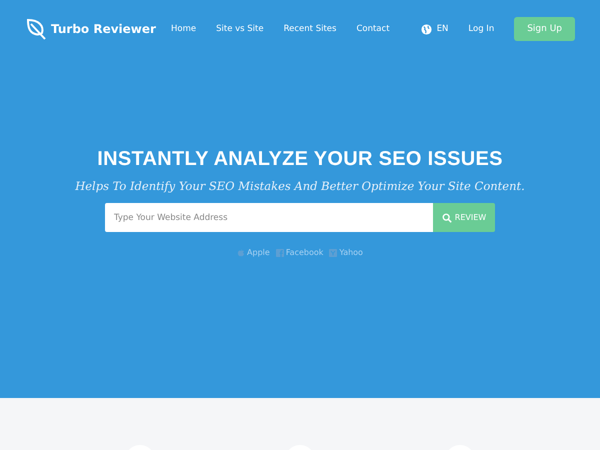 This screenshot has height=450, width=600. What do you see at coordinates (300, 252) in the screenshot?
I see `example-link: Facebook` at bounding box center [300, 252].